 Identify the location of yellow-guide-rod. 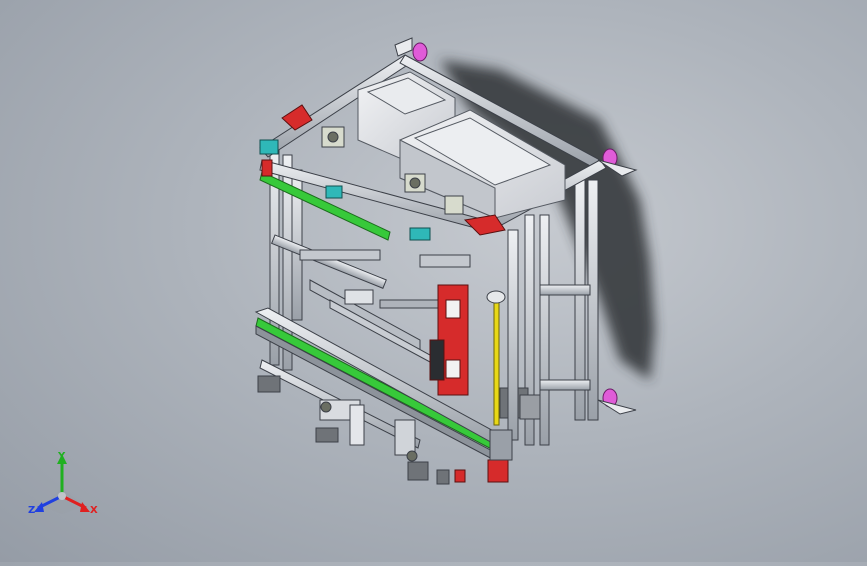
(496, 362).